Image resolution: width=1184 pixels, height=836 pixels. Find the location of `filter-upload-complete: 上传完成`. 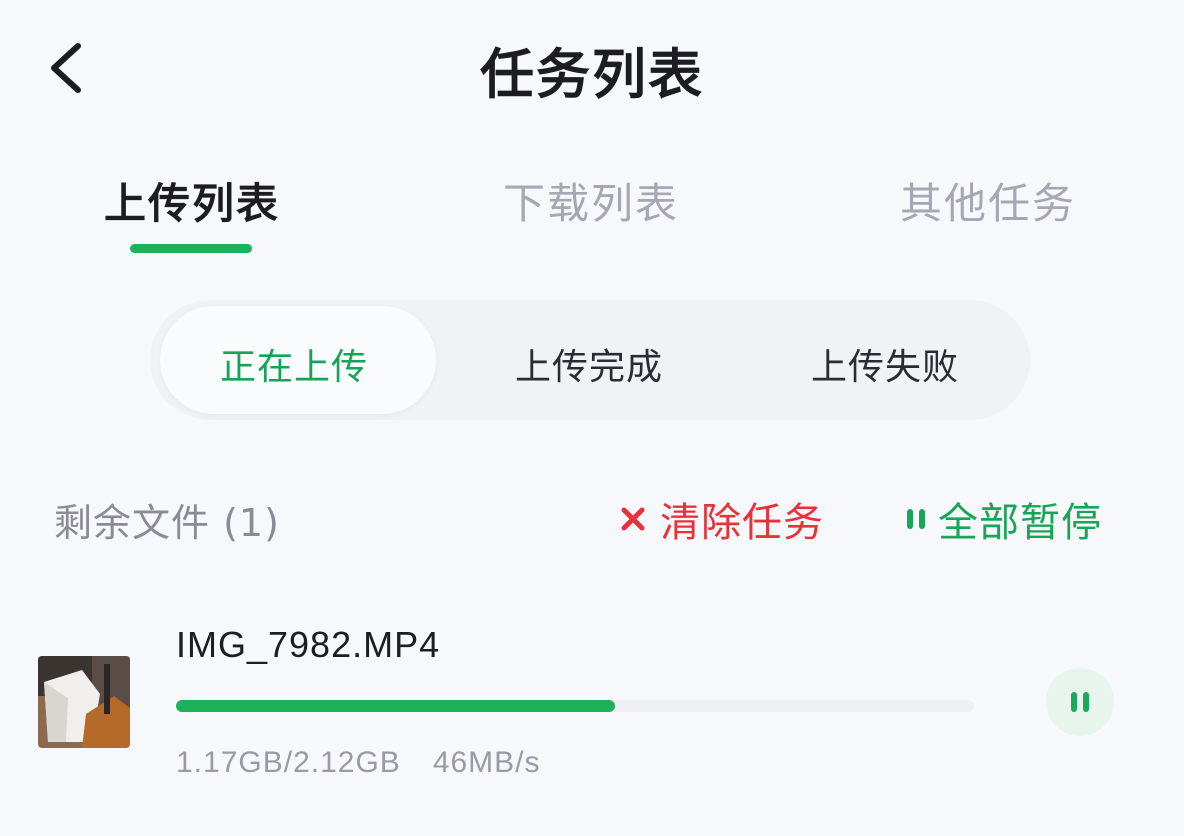

filter-upload-complete: 上传完成 is located at coordinates (589, 364).